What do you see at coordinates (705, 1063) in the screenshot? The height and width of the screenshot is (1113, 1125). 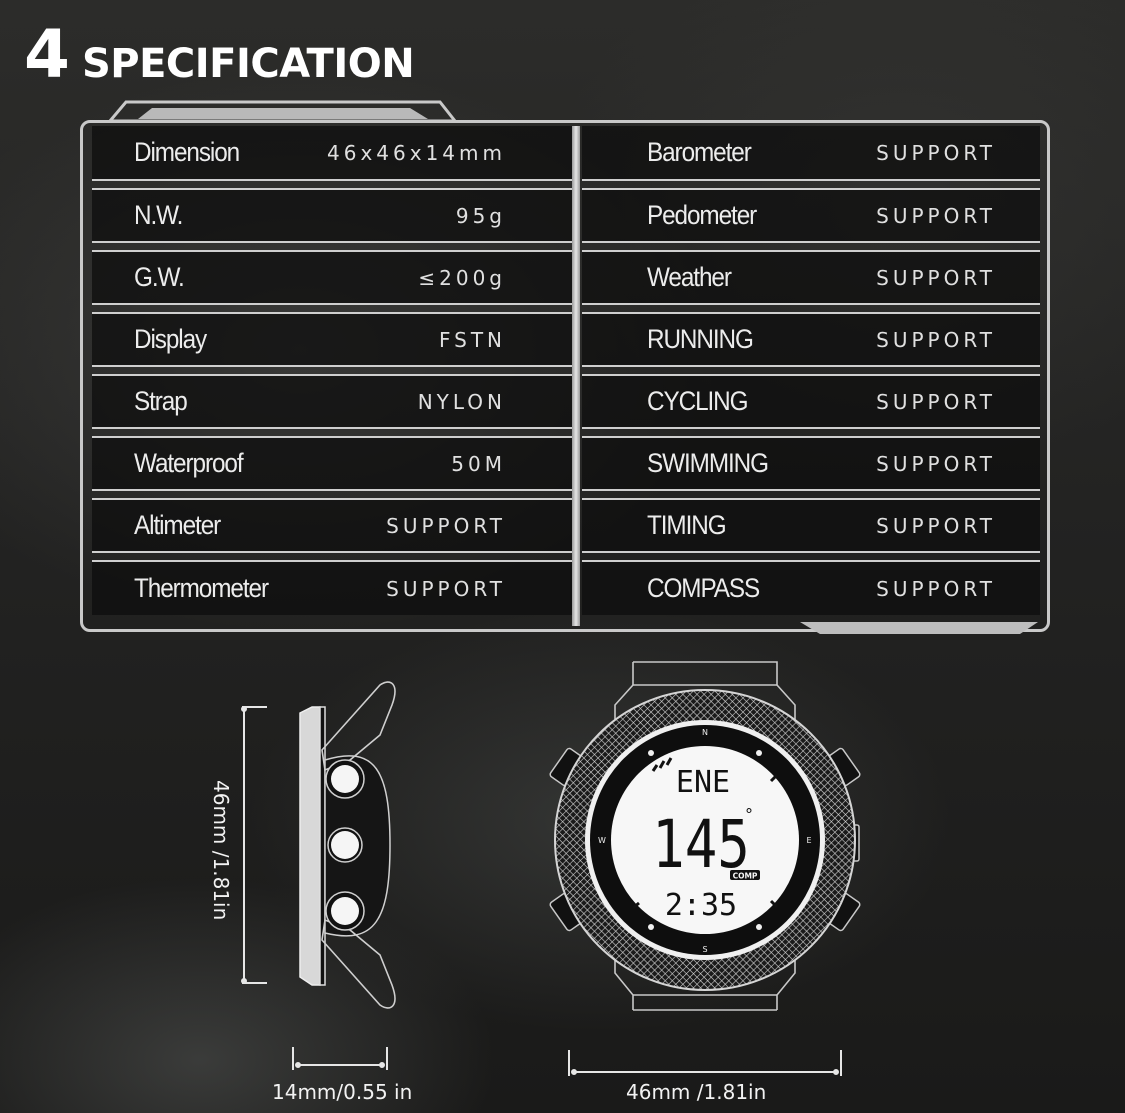 I see `width-dimension-line` at bounding box center [705, 1063].